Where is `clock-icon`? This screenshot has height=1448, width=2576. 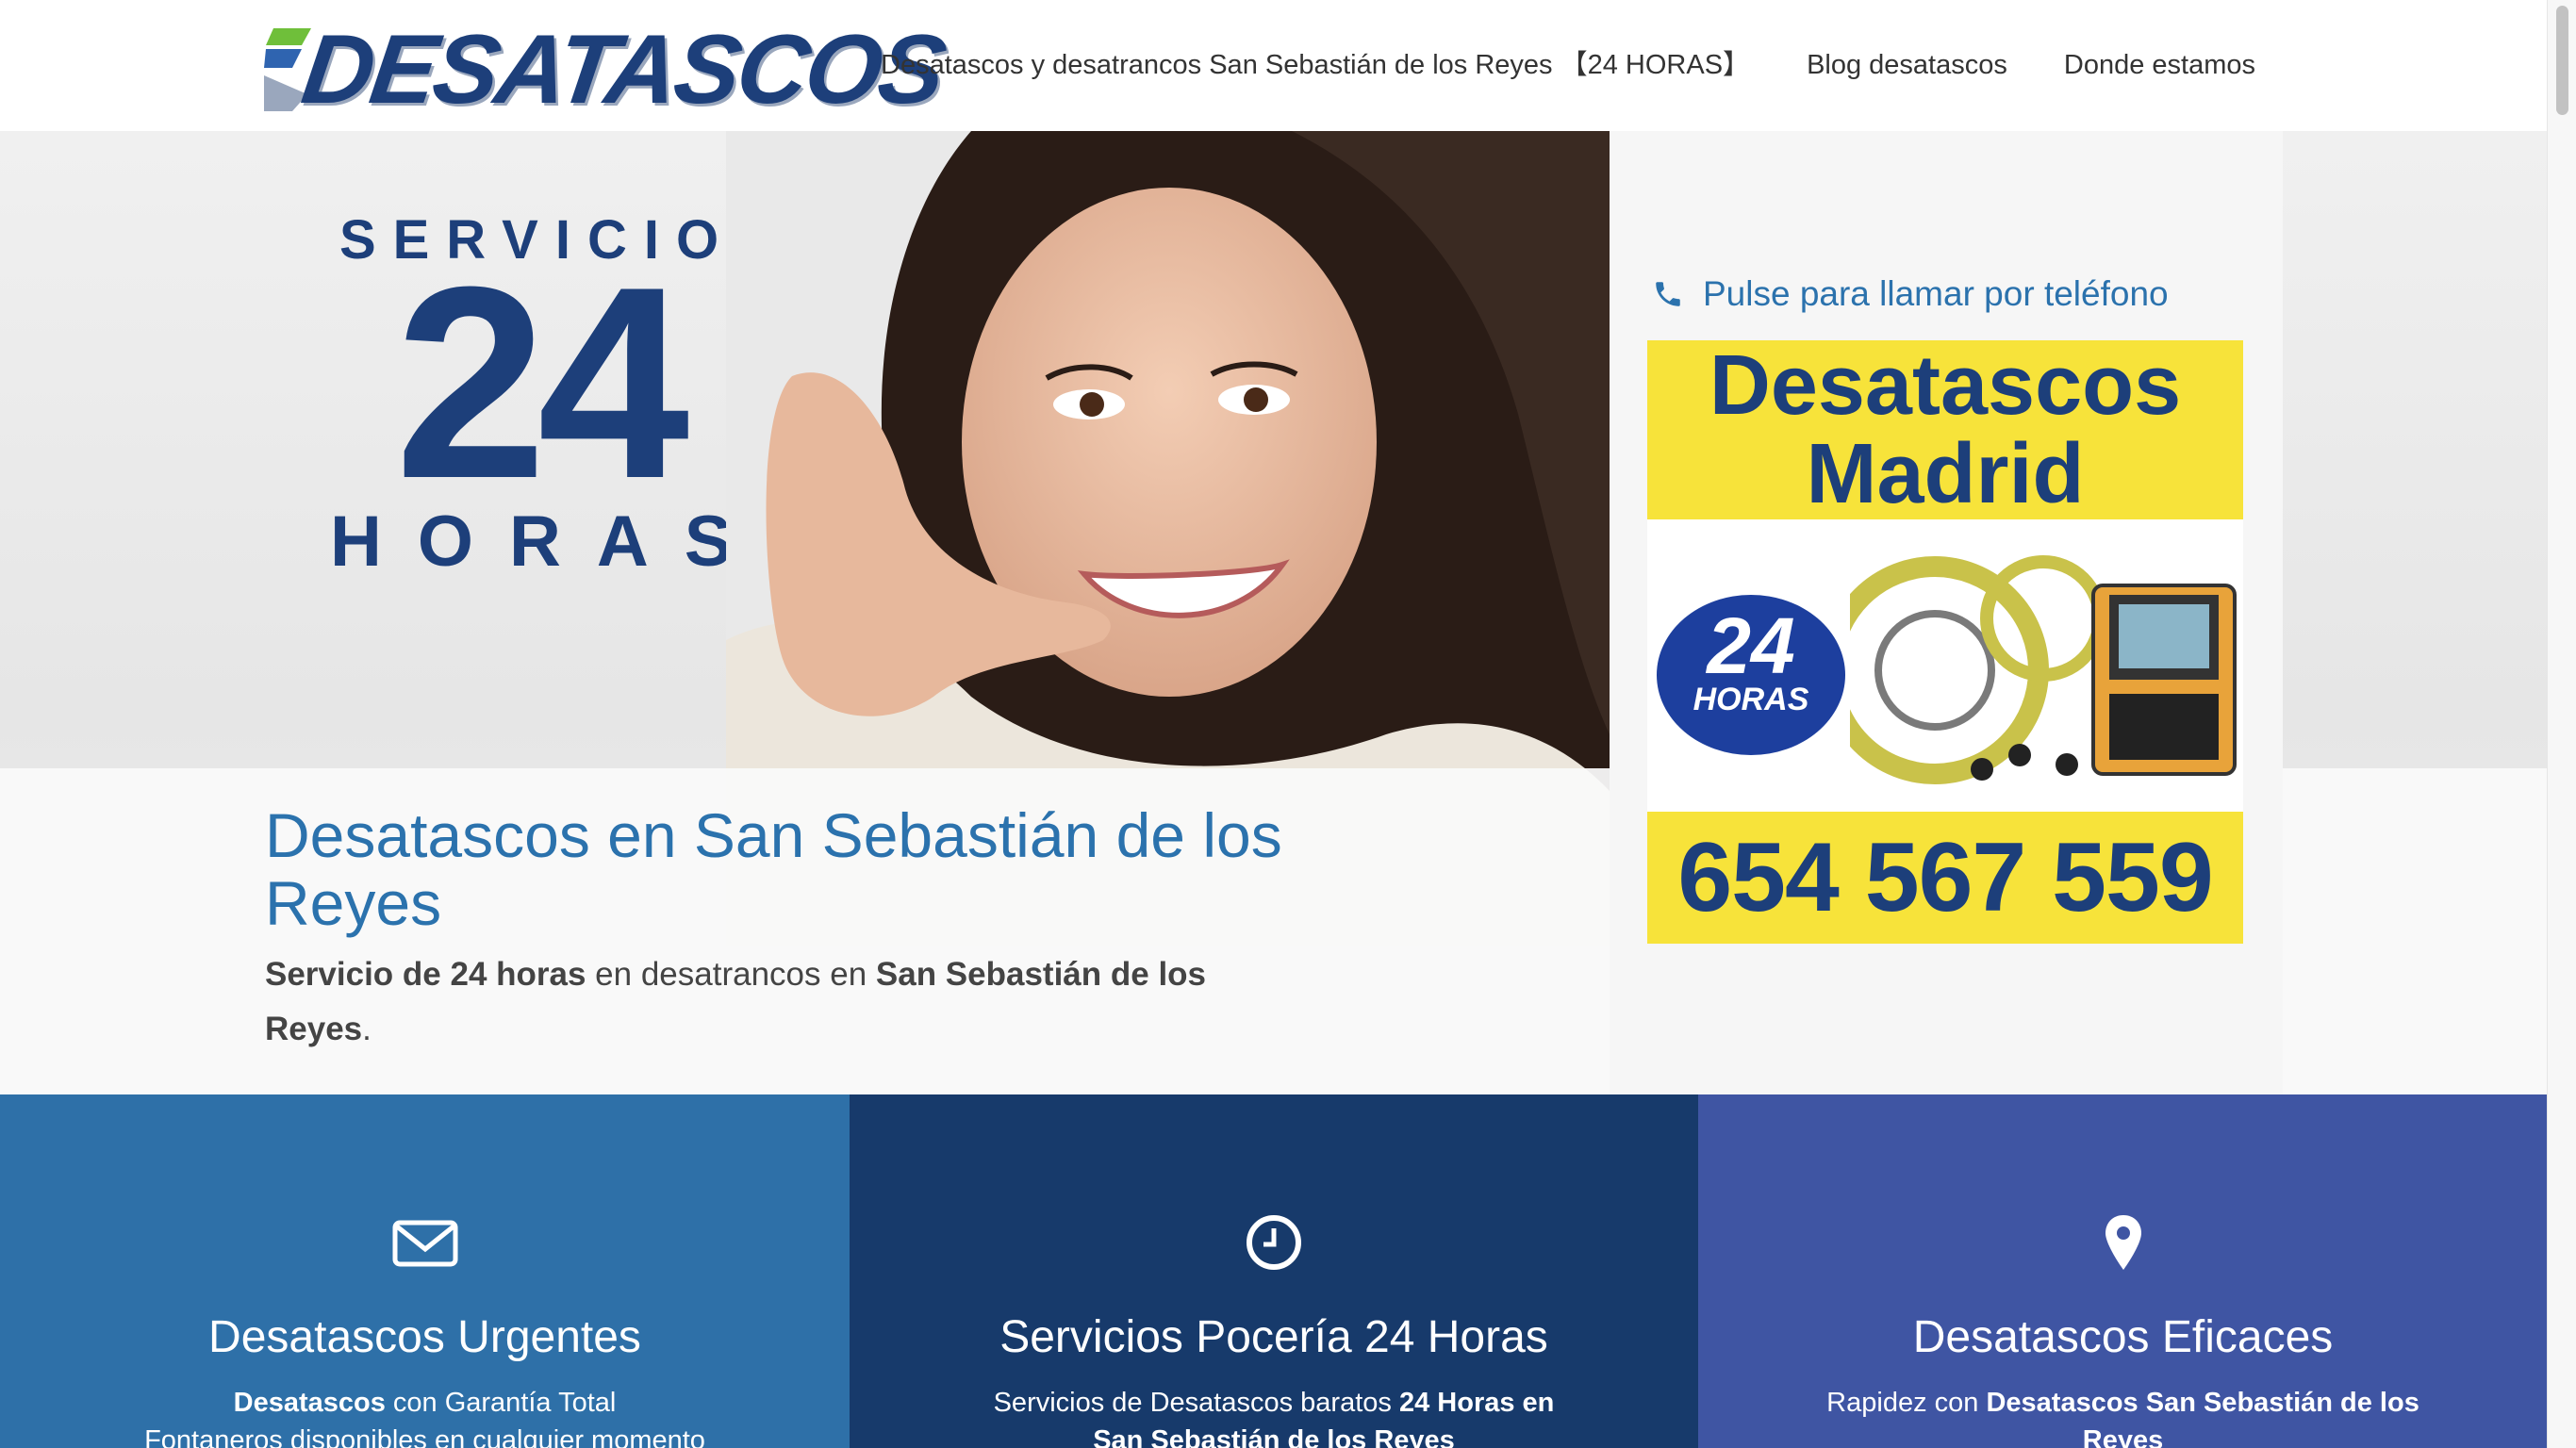
clock-icon is located at coordinates (1274, 1242).